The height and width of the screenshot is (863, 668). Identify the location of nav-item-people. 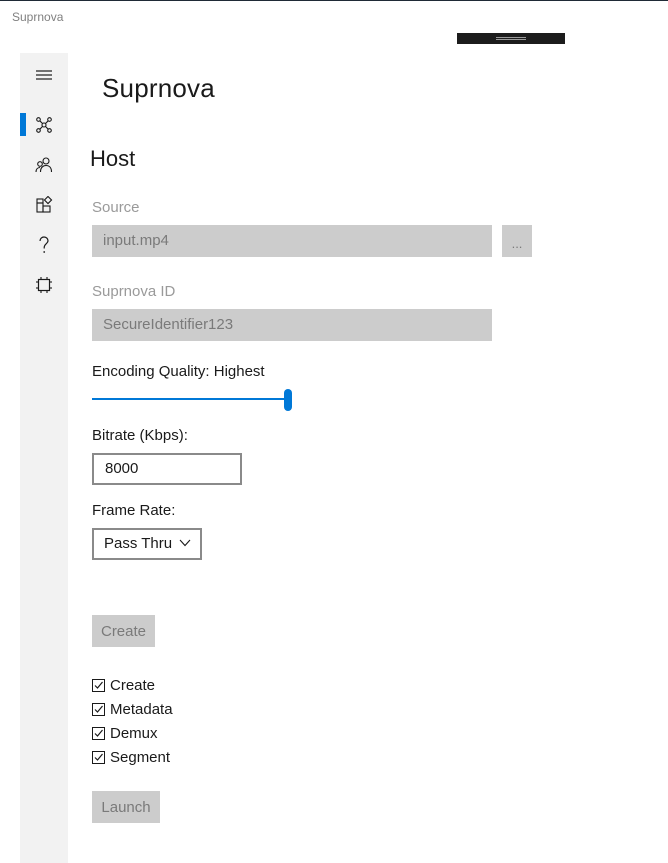
(44, 165).